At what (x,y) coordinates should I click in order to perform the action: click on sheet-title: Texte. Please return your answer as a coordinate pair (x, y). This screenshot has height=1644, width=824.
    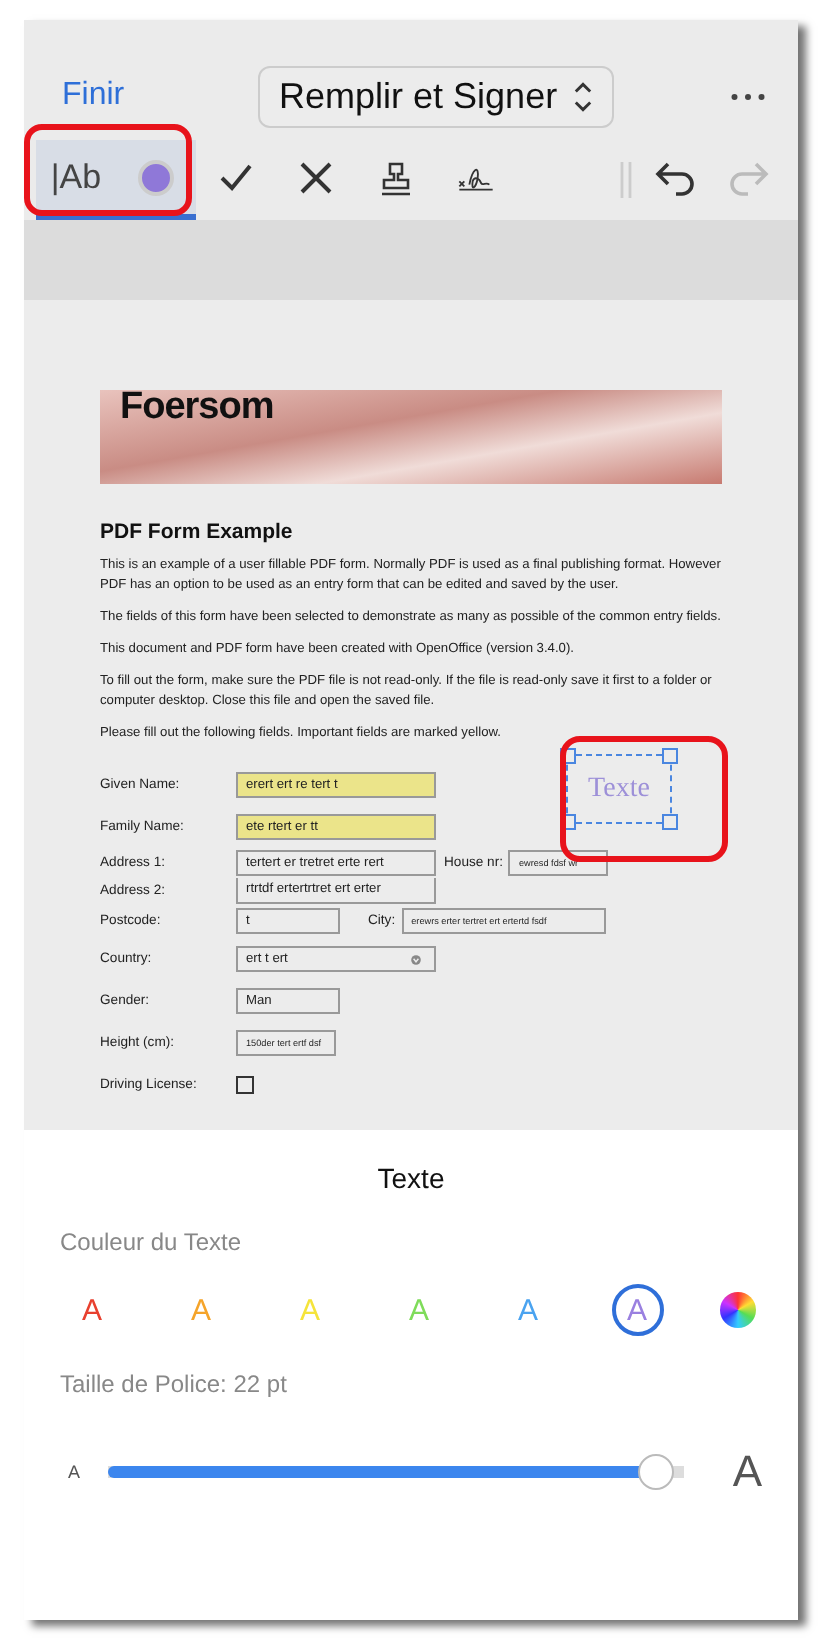
    Looking at the image, I should click on (411, 1178).